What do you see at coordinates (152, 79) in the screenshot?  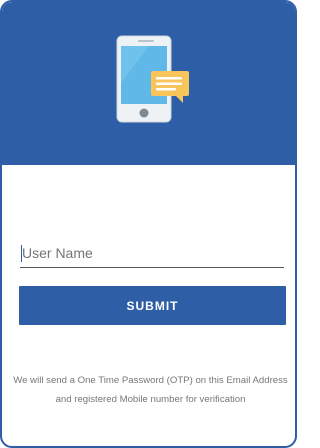 I see `phone-with-message-icon` at bounding box center [152, 79].